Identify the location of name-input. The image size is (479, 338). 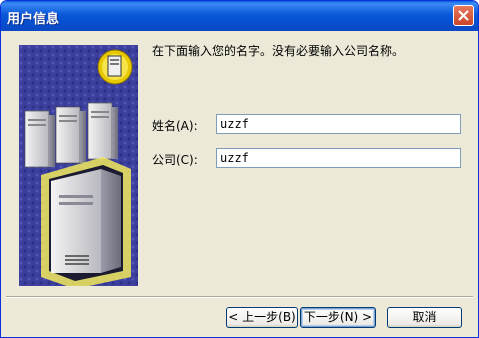
(338, 124).